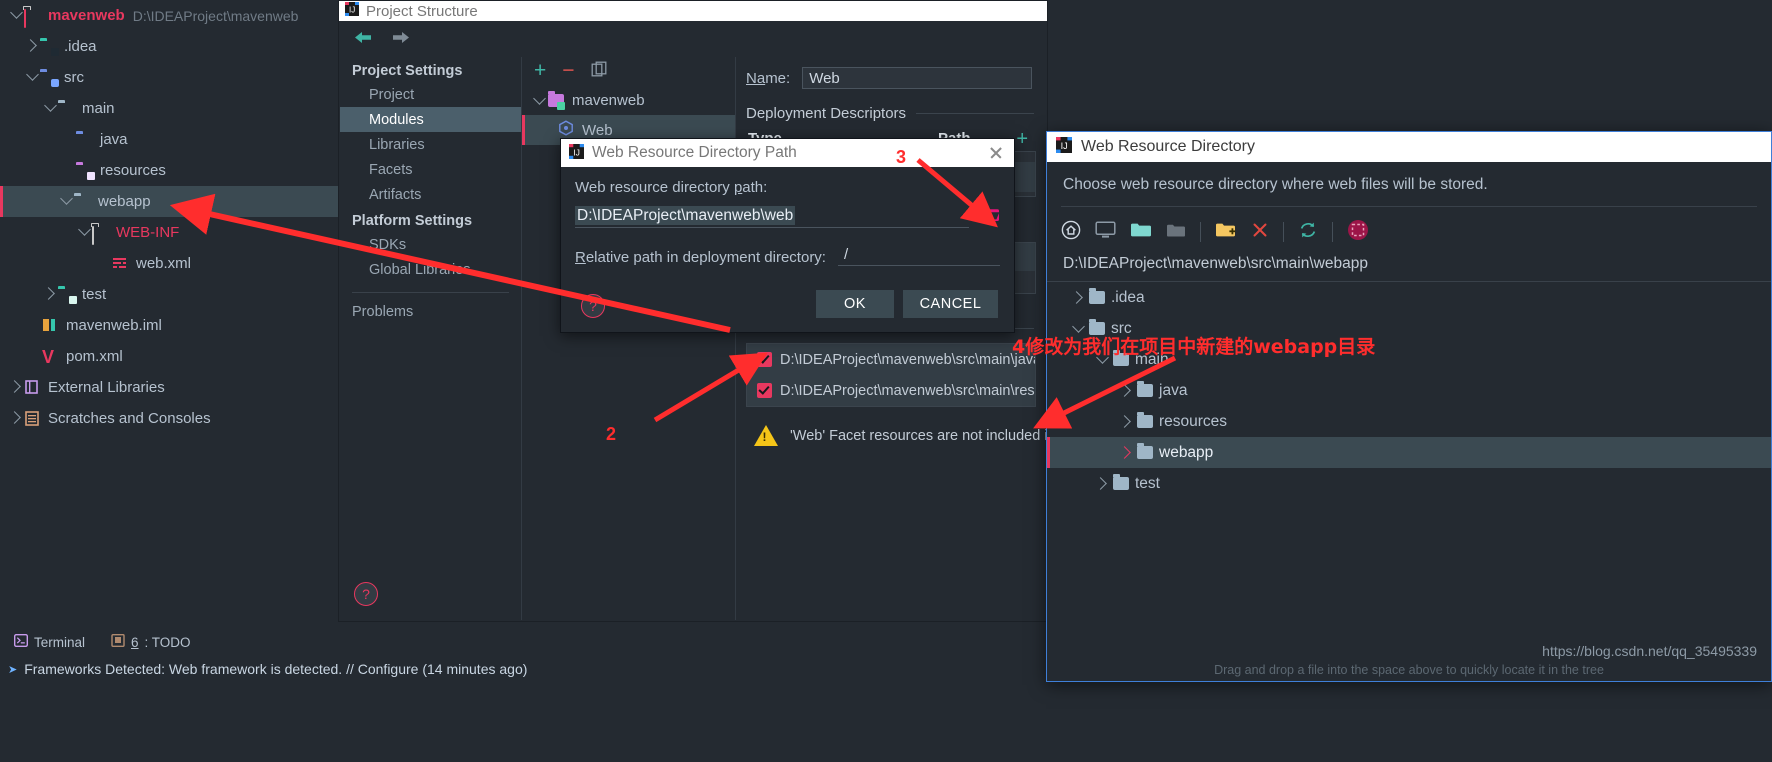  I want to click on ide-tool-window-bar: Terminal 6: TODO, so click(176, 642).